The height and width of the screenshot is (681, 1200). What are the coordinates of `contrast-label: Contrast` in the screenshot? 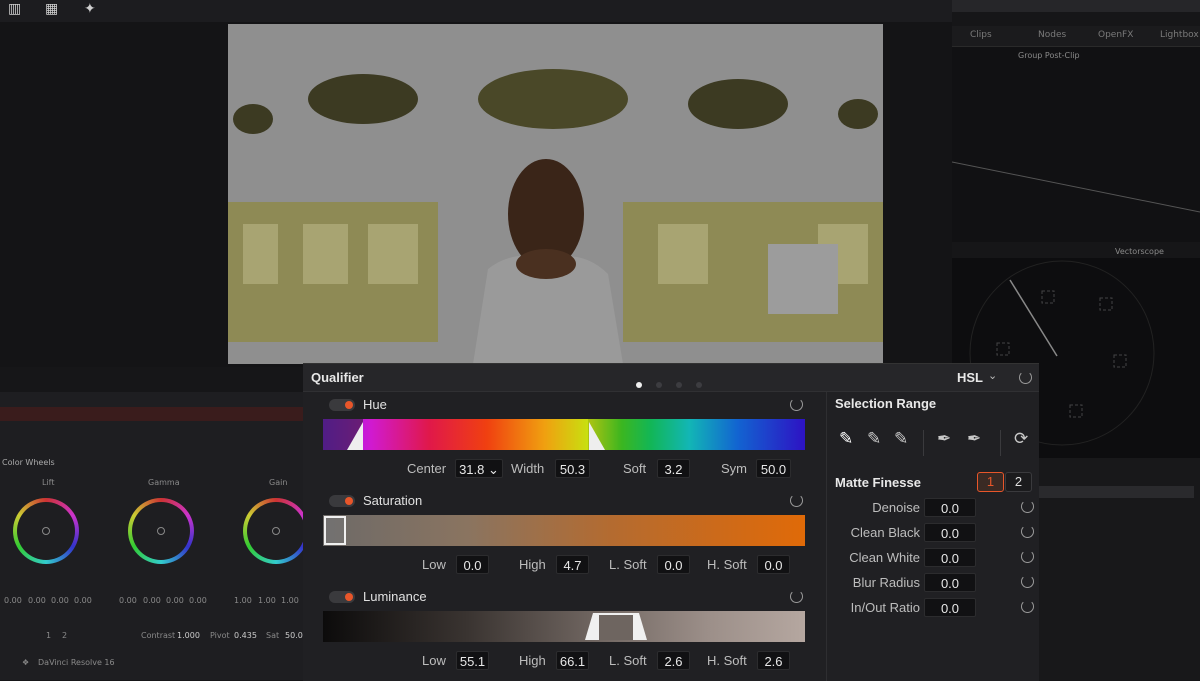 It's located at (158, 635).